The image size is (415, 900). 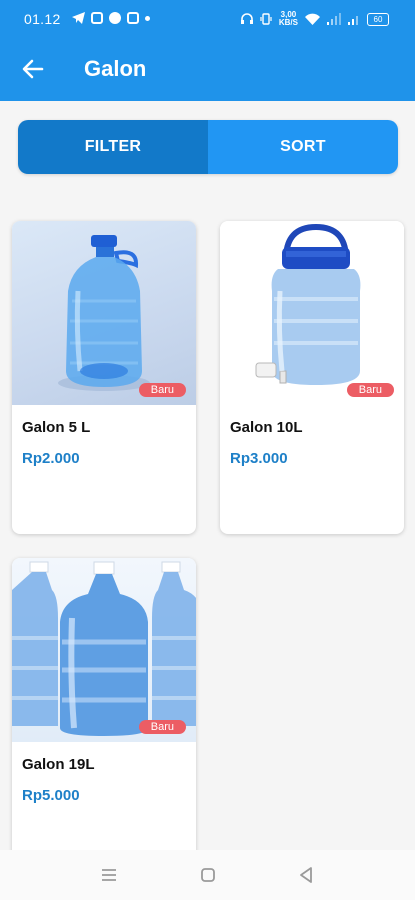 I want to click on status-bar: 01.12 3,00 KB/S 60, so click(x=207, y=19).